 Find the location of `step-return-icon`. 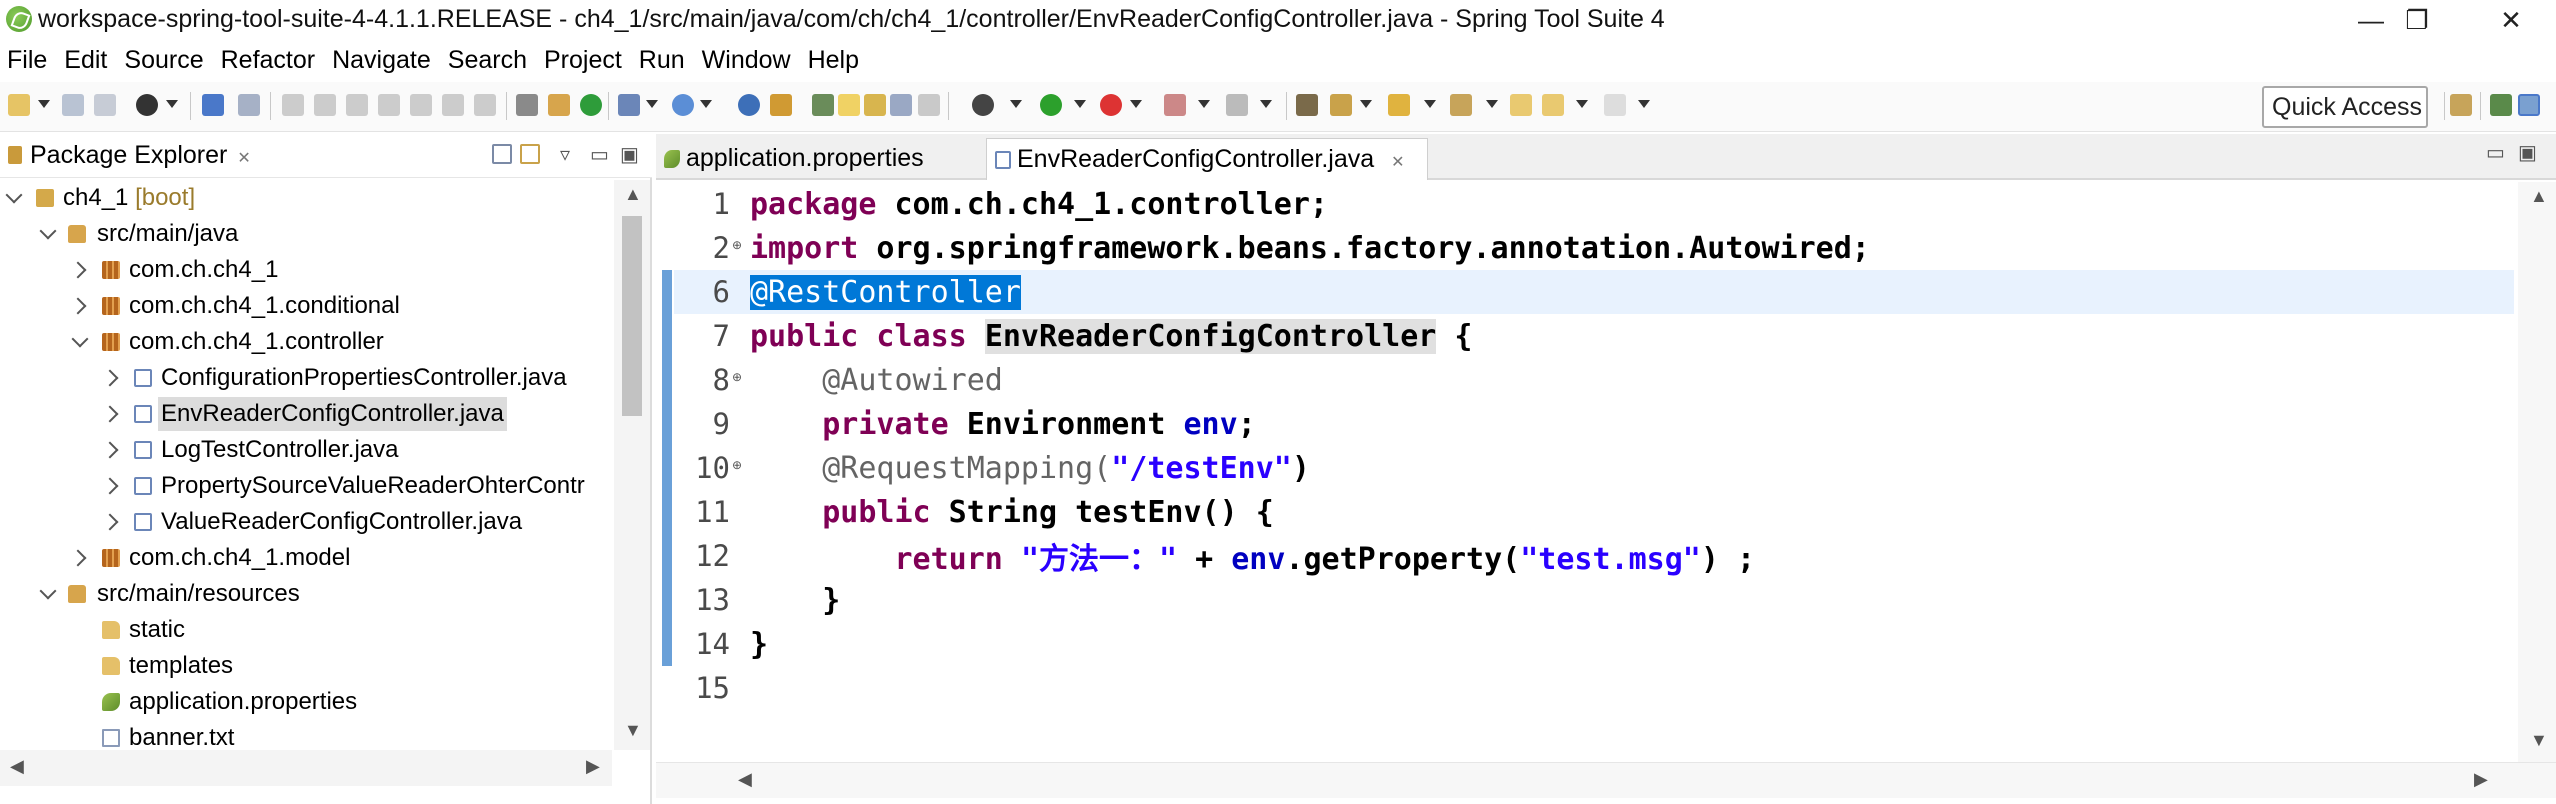

step-return-icon is located at coordinates (485, 105).